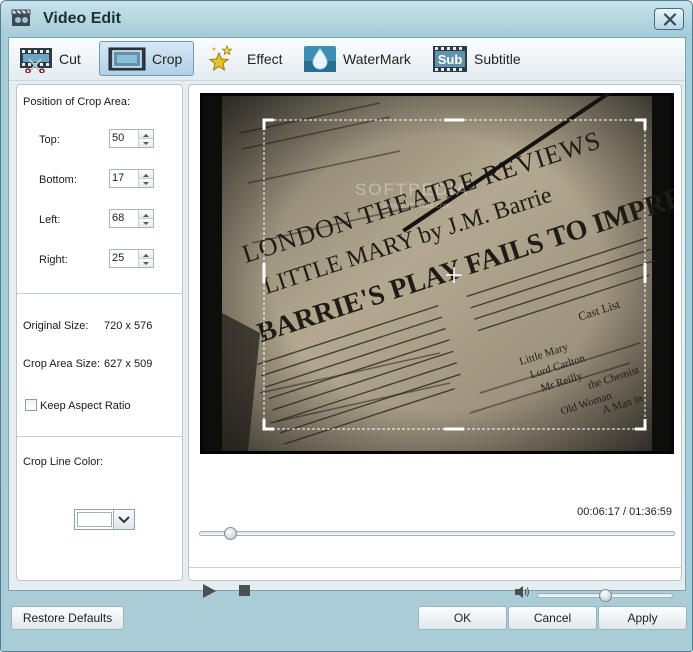 The image size is (693, 652). I want to click on tab-subtitle: Sub Subtitle, so click(482, 58).